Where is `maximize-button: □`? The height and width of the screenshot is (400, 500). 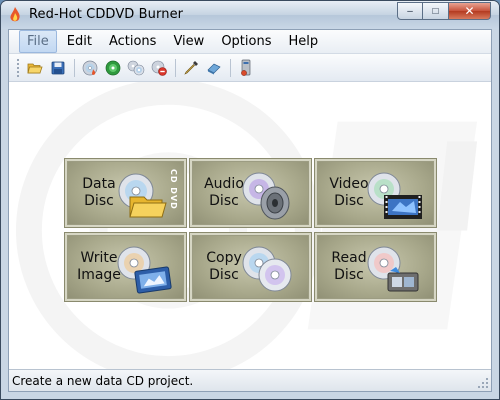 maximize-button: □ is located at coordinates (436, 11).